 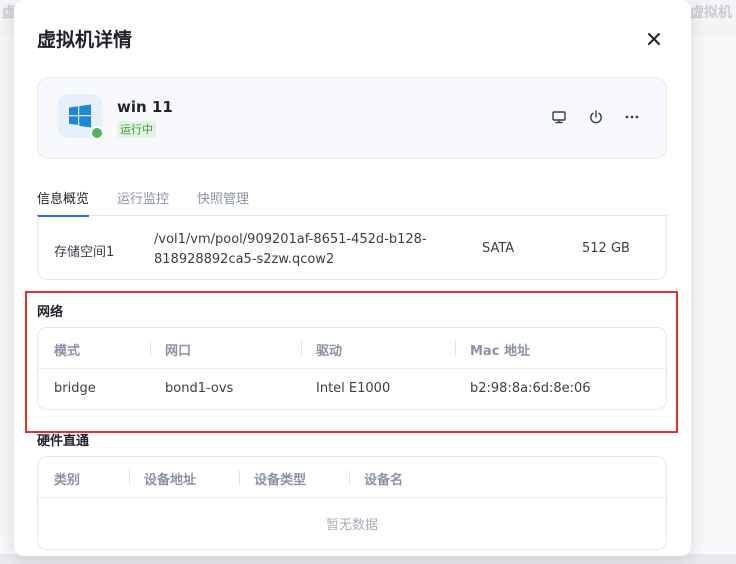 I want to click on close-button, so click(x=654, y=39).